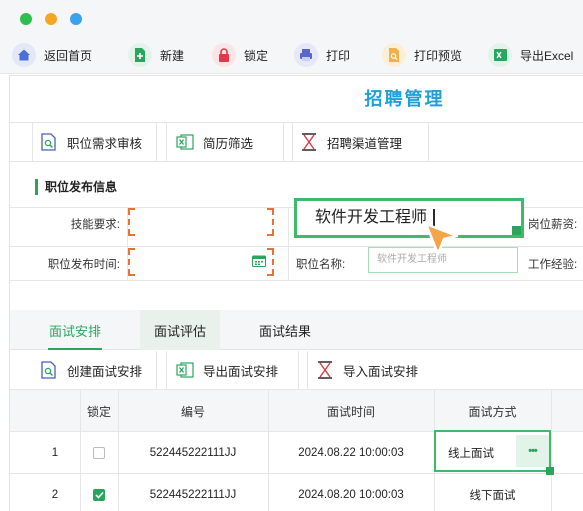 The width and height of the screenshot is (583, 511). What do you see at coordinates (51, 19) in the screenshot?
I see `minimize-window-button` at bounding box center [51, 19].